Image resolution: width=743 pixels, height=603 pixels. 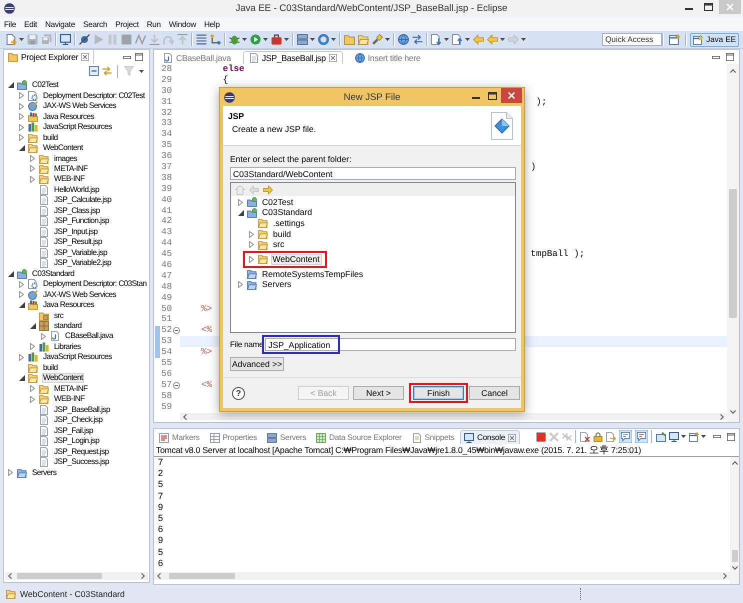 What do you see at coordinates (714, 39) in the screenshot?
I see `perspective-button: Java EE` at bounding box center [714, 39].